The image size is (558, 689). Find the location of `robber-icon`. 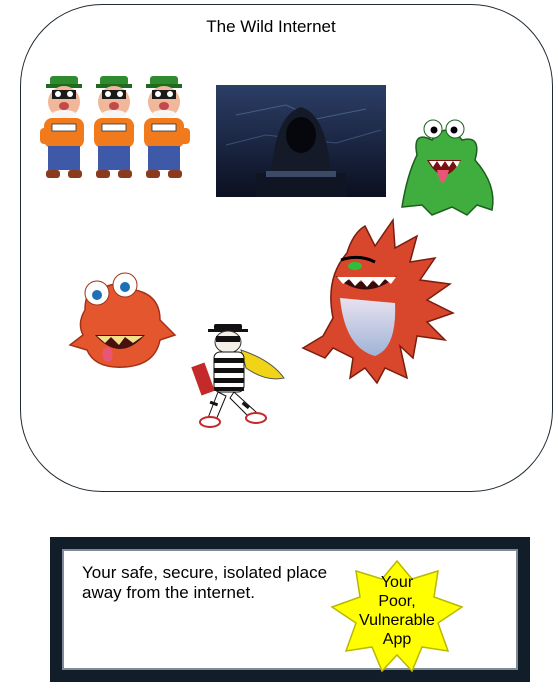

robber-icon is located at coordinates (238, 376).